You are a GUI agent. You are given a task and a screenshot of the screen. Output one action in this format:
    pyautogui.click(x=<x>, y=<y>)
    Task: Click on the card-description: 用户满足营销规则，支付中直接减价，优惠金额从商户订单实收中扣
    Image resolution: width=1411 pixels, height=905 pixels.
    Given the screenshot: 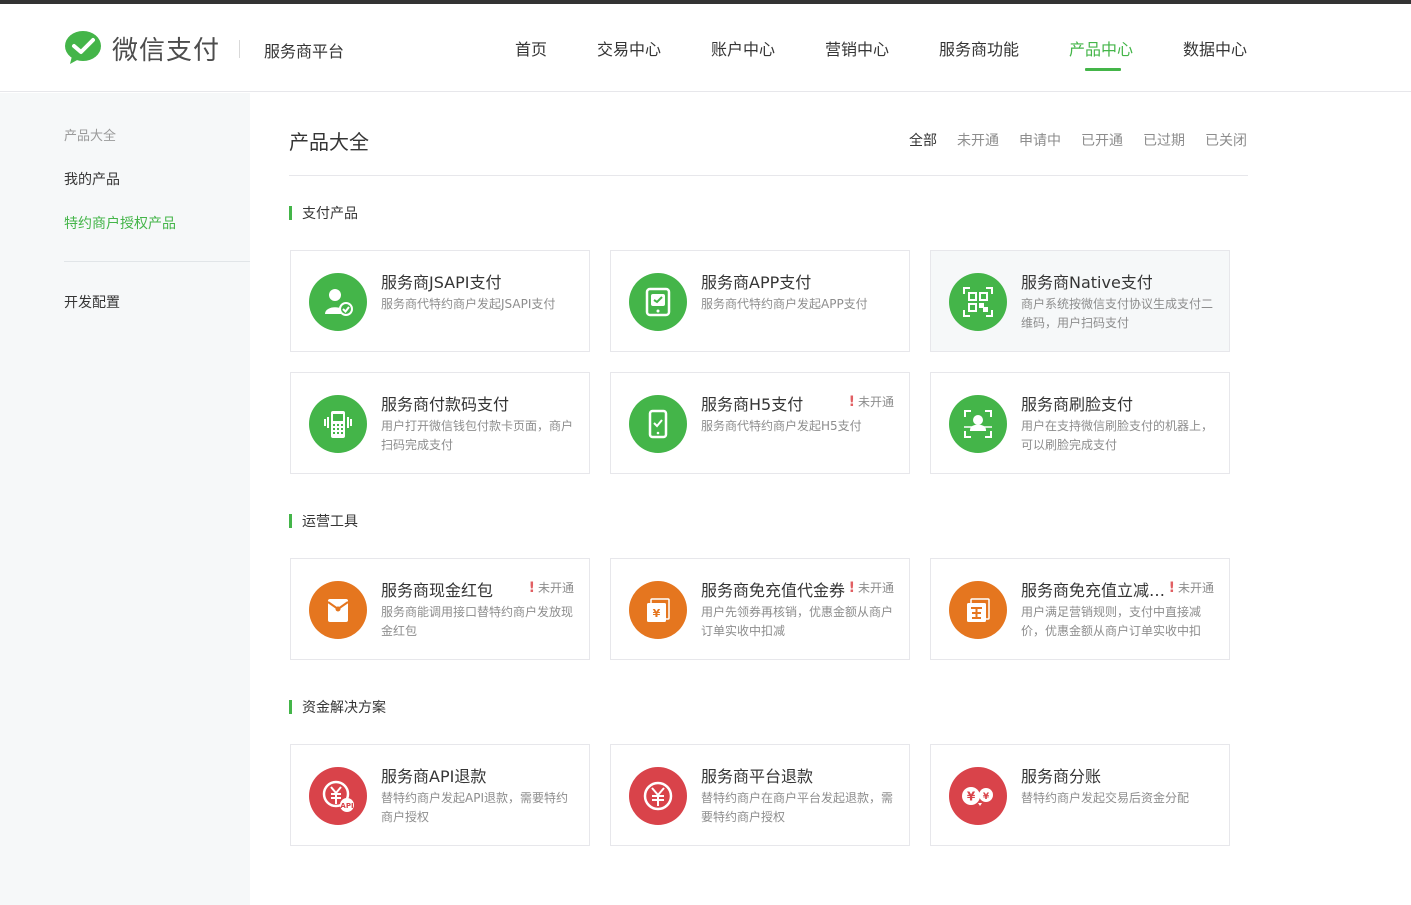 What is the action you would take?
    pyautogui.click(x=1111, y=621)
    